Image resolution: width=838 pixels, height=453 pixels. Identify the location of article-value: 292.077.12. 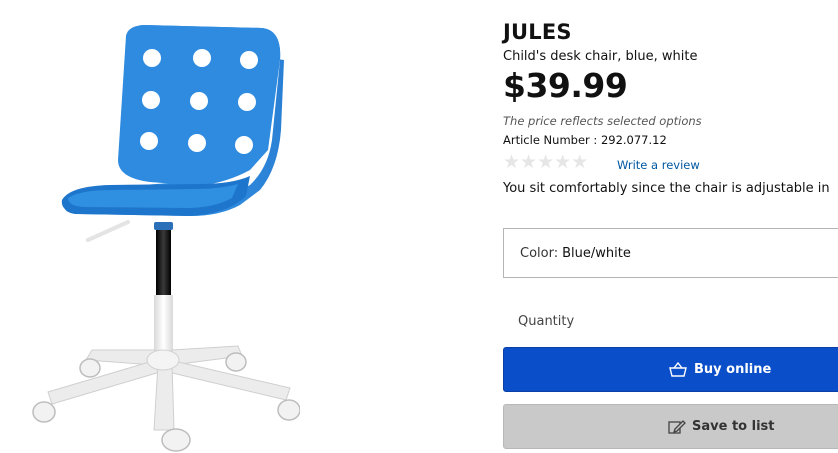
(633, 140).